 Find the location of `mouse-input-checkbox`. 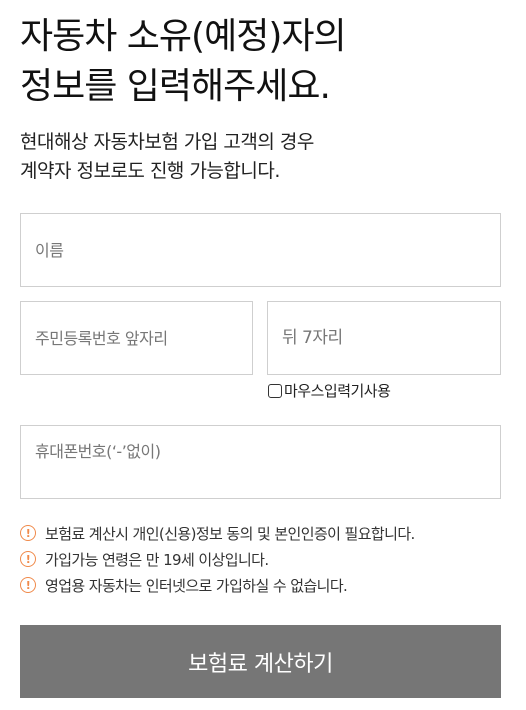

mouse-input-checkbox is located at coordinates (275, 390).